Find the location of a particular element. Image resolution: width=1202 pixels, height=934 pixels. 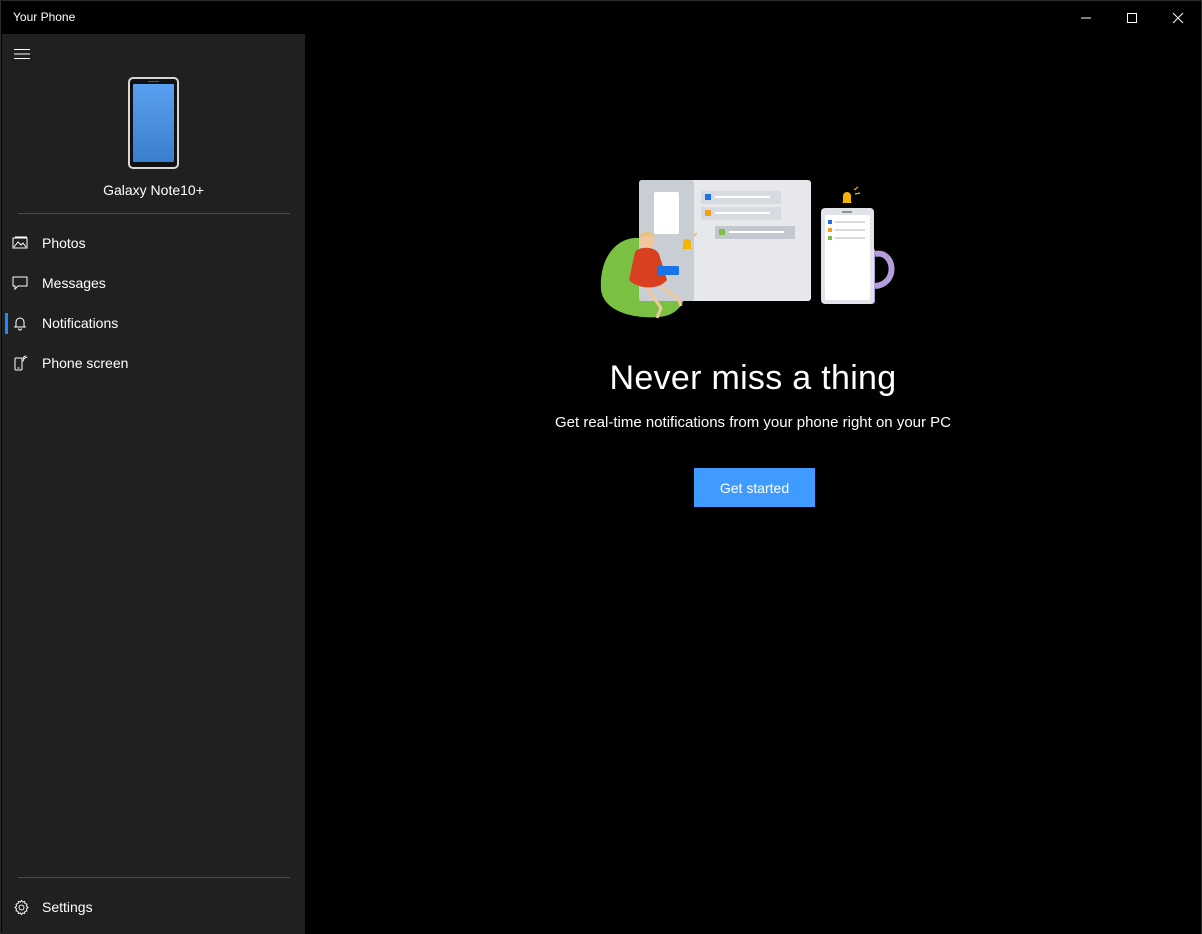

person-laptop-shape is located at coordinates (668, 270).